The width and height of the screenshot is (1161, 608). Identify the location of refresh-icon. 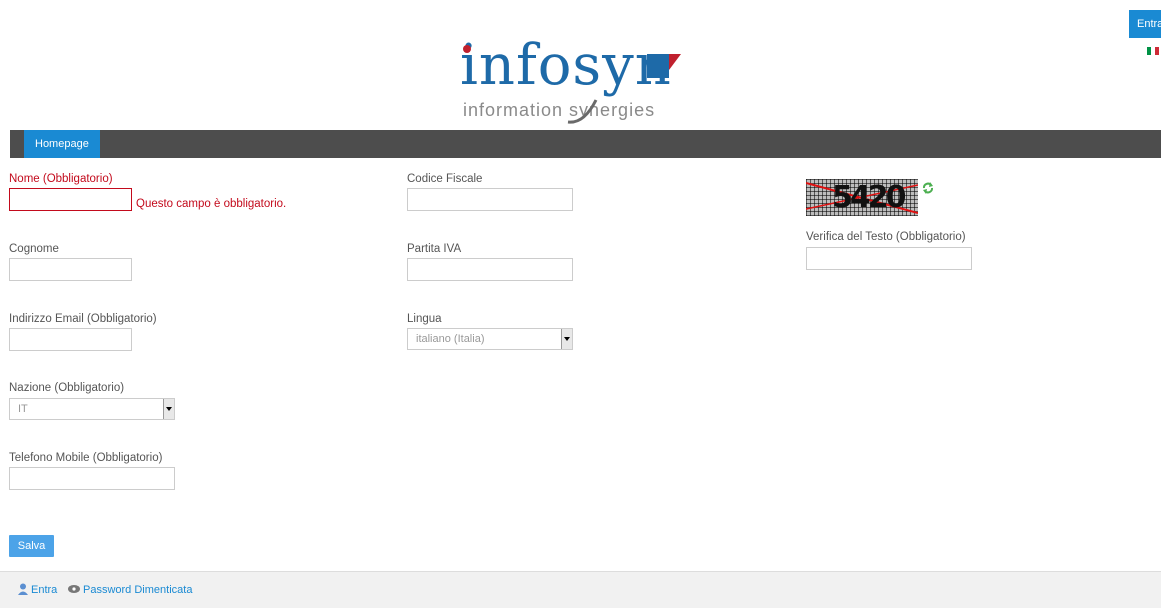
(928, 188).